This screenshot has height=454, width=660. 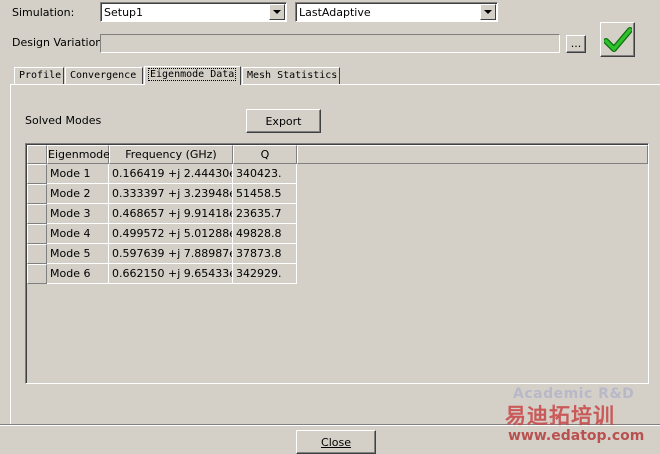 I want to click on watermark-line-2: 易迪拓培训, so click(x=560, y=416).